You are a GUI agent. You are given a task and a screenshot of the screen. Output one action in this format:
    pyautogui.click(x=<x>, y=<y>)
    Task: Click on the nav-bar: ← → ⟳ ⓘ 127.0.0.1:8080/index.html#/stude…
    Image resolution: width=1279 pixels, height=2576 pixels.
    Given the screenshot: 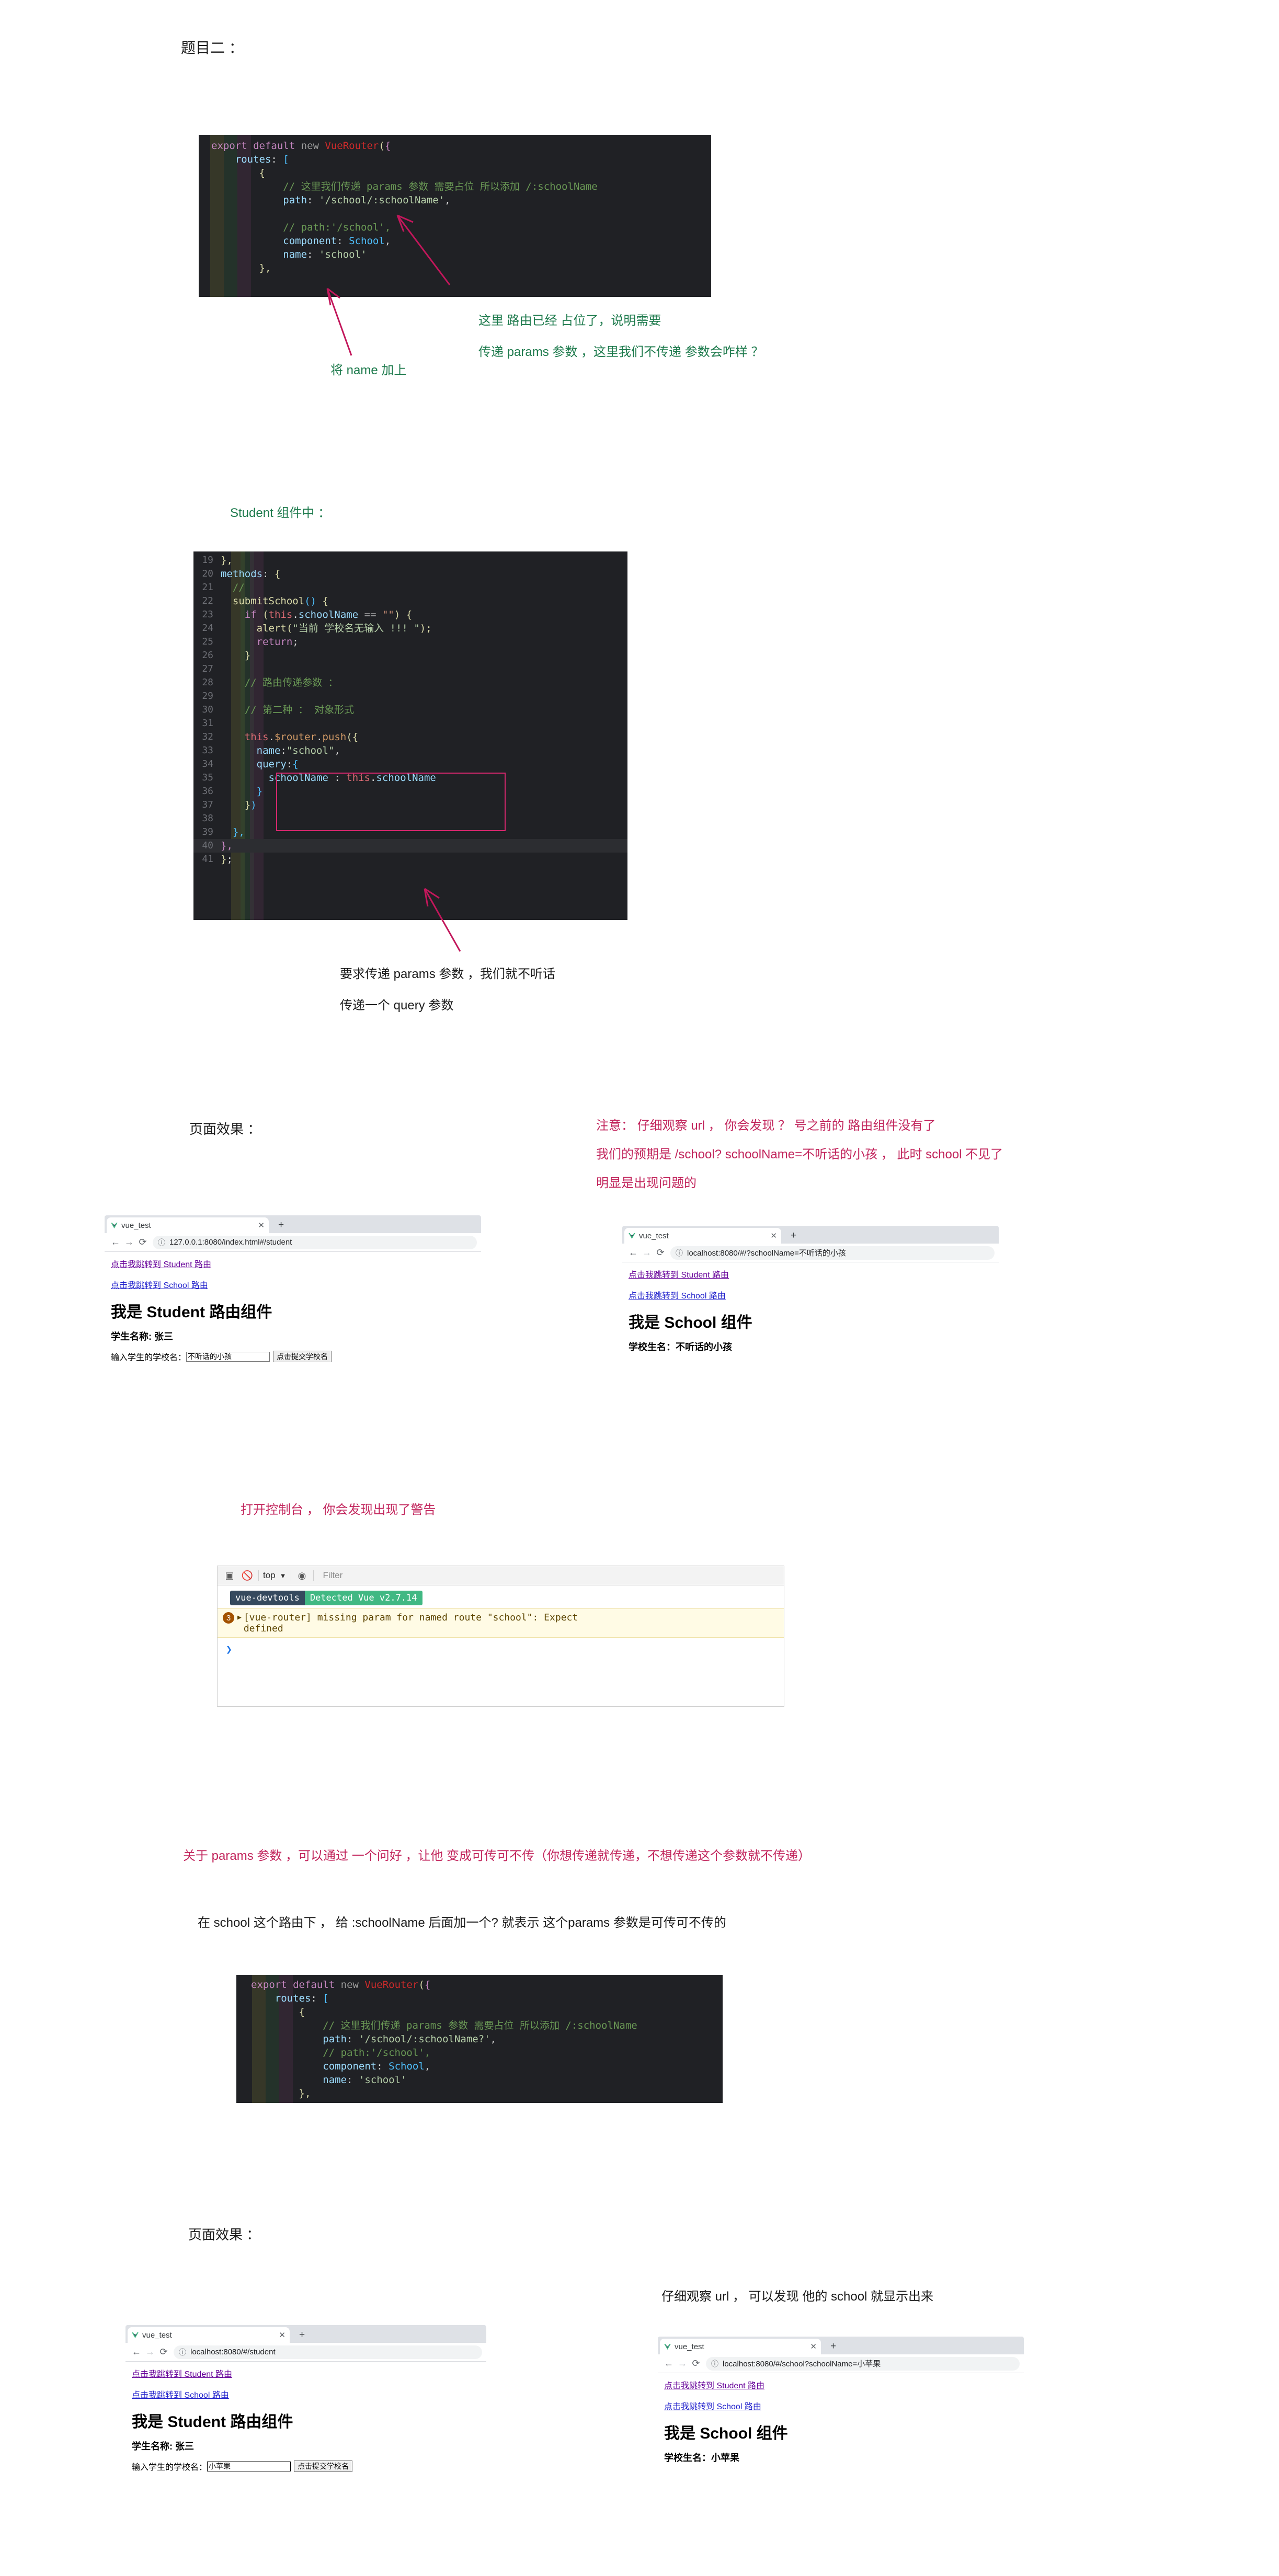 What is the action you would take?
    pyautogui.click(x=293, y=1242)
    